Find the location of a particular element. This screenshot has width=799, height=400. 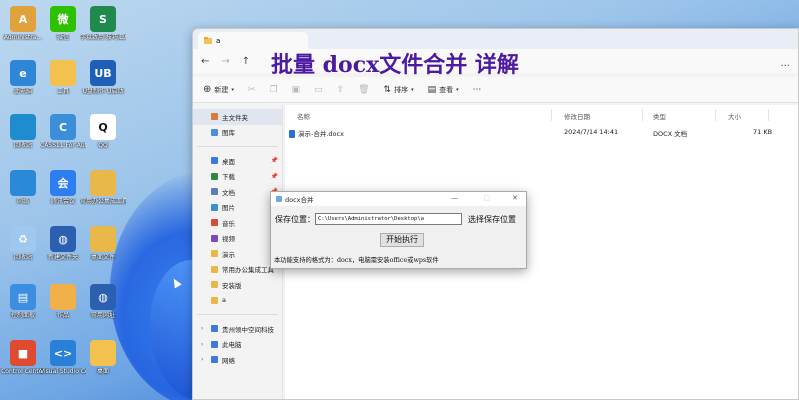

new-button: ⊕ 新建 ▾ is located at coordinates (218, 89).